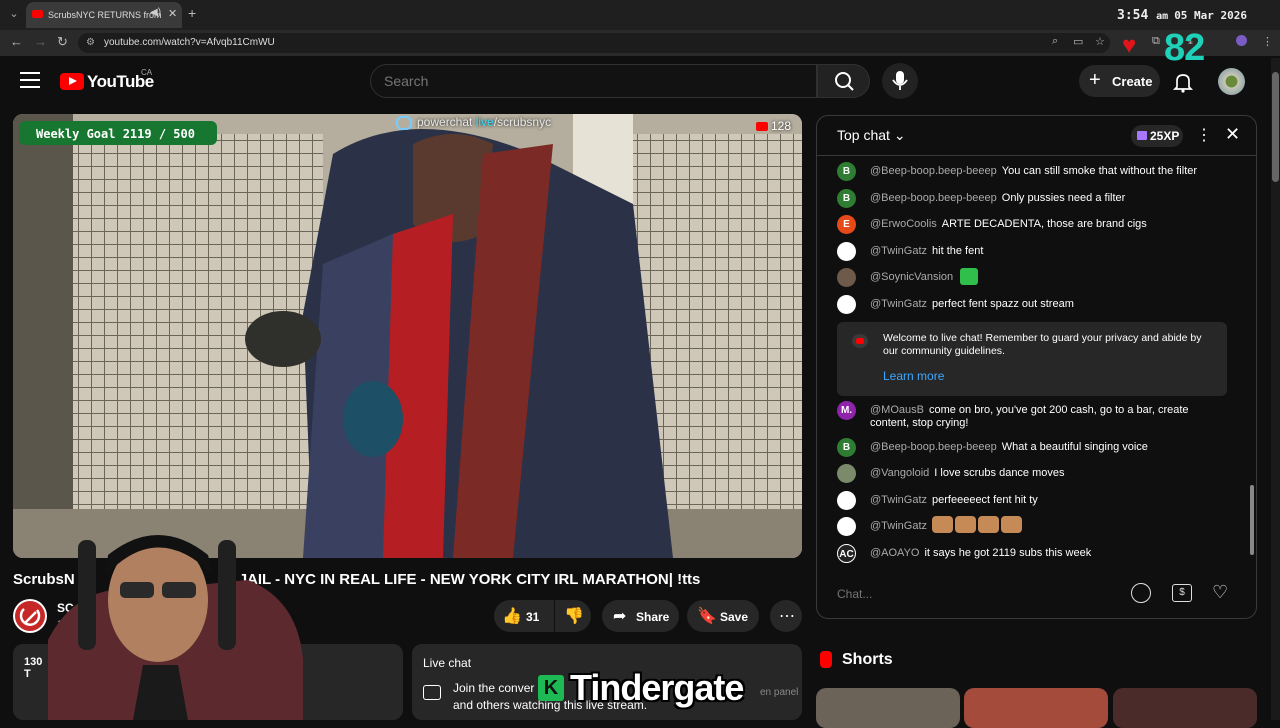  I want to click on create-button: + Create, so click(1119, 81).